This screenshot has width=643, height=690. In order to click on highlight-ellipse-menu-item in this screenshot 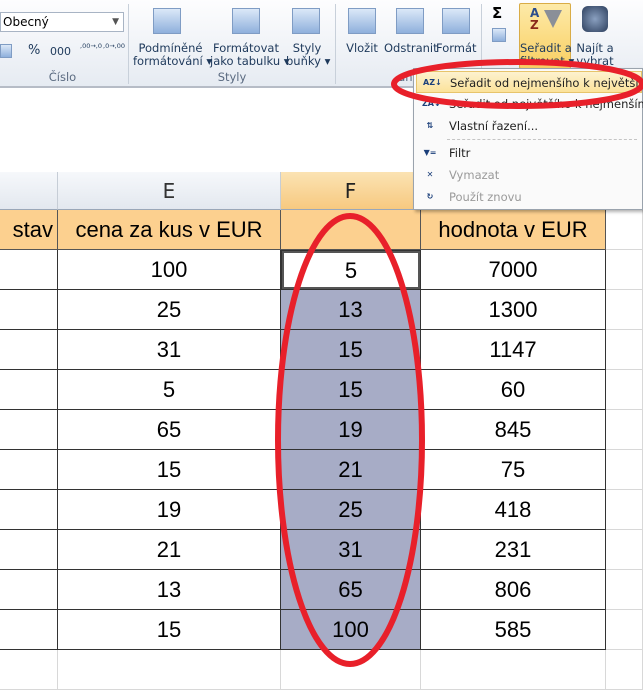, I will do `click(517, 84)`.